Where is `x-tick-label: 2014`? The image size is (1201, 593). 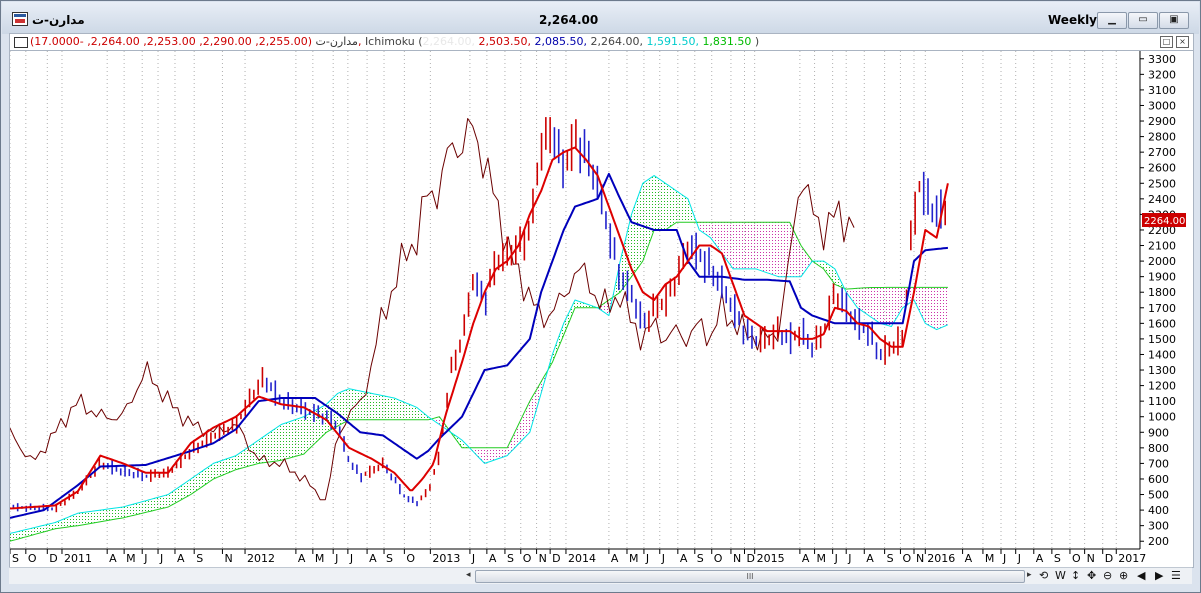 x-tick-label: 2014 is located at coordinates (582, 558).